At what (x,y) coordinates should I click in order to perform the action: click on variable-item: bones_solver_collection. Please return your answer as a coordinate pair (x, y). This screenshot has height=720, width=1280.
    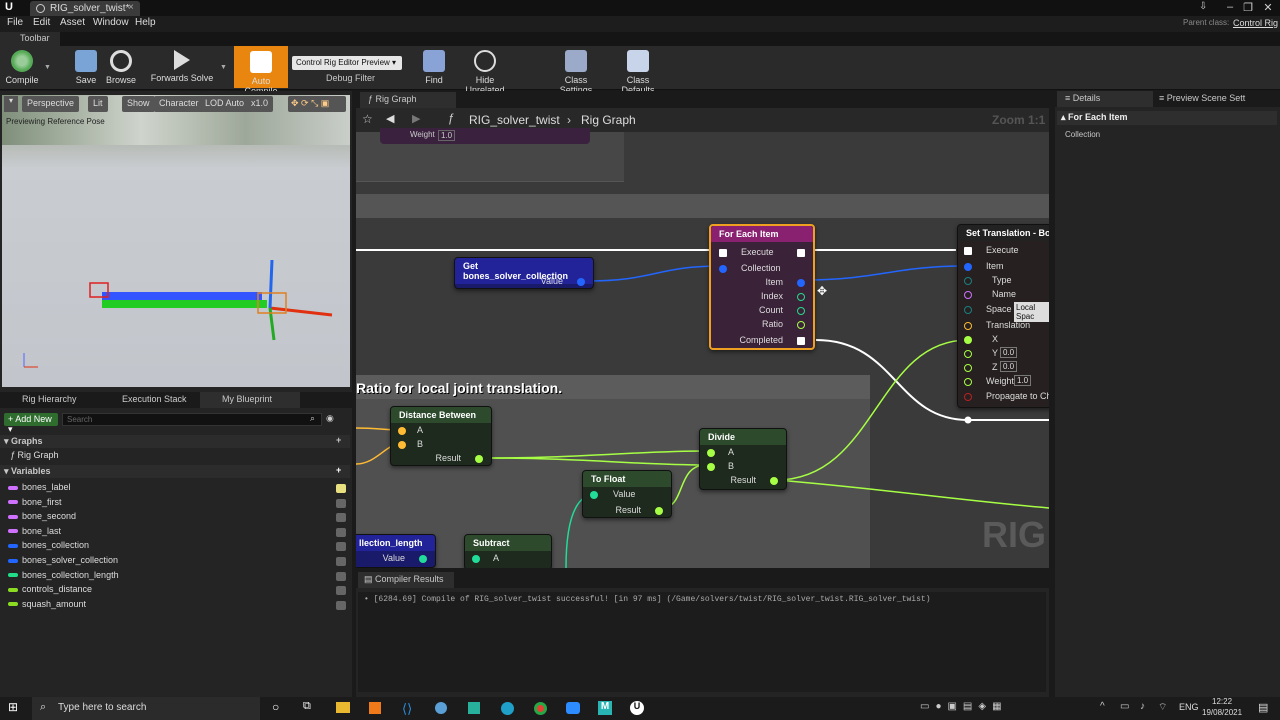
    Looking at the image, I should click on (178, 562).